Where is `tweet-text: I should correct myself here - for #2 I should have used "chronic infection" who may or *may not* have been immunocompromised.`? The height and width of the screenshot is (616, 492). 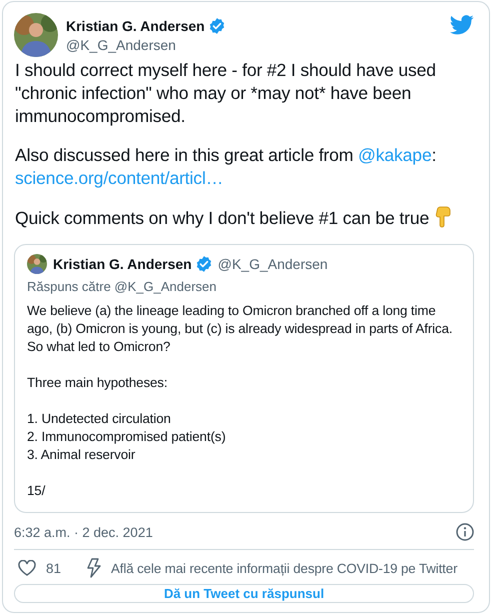 tweet-text: I should correct myself here - for #2 I should have used "chronic infection" who may or *may not* have been immunocompromised. is located at coordinates (226, 93).